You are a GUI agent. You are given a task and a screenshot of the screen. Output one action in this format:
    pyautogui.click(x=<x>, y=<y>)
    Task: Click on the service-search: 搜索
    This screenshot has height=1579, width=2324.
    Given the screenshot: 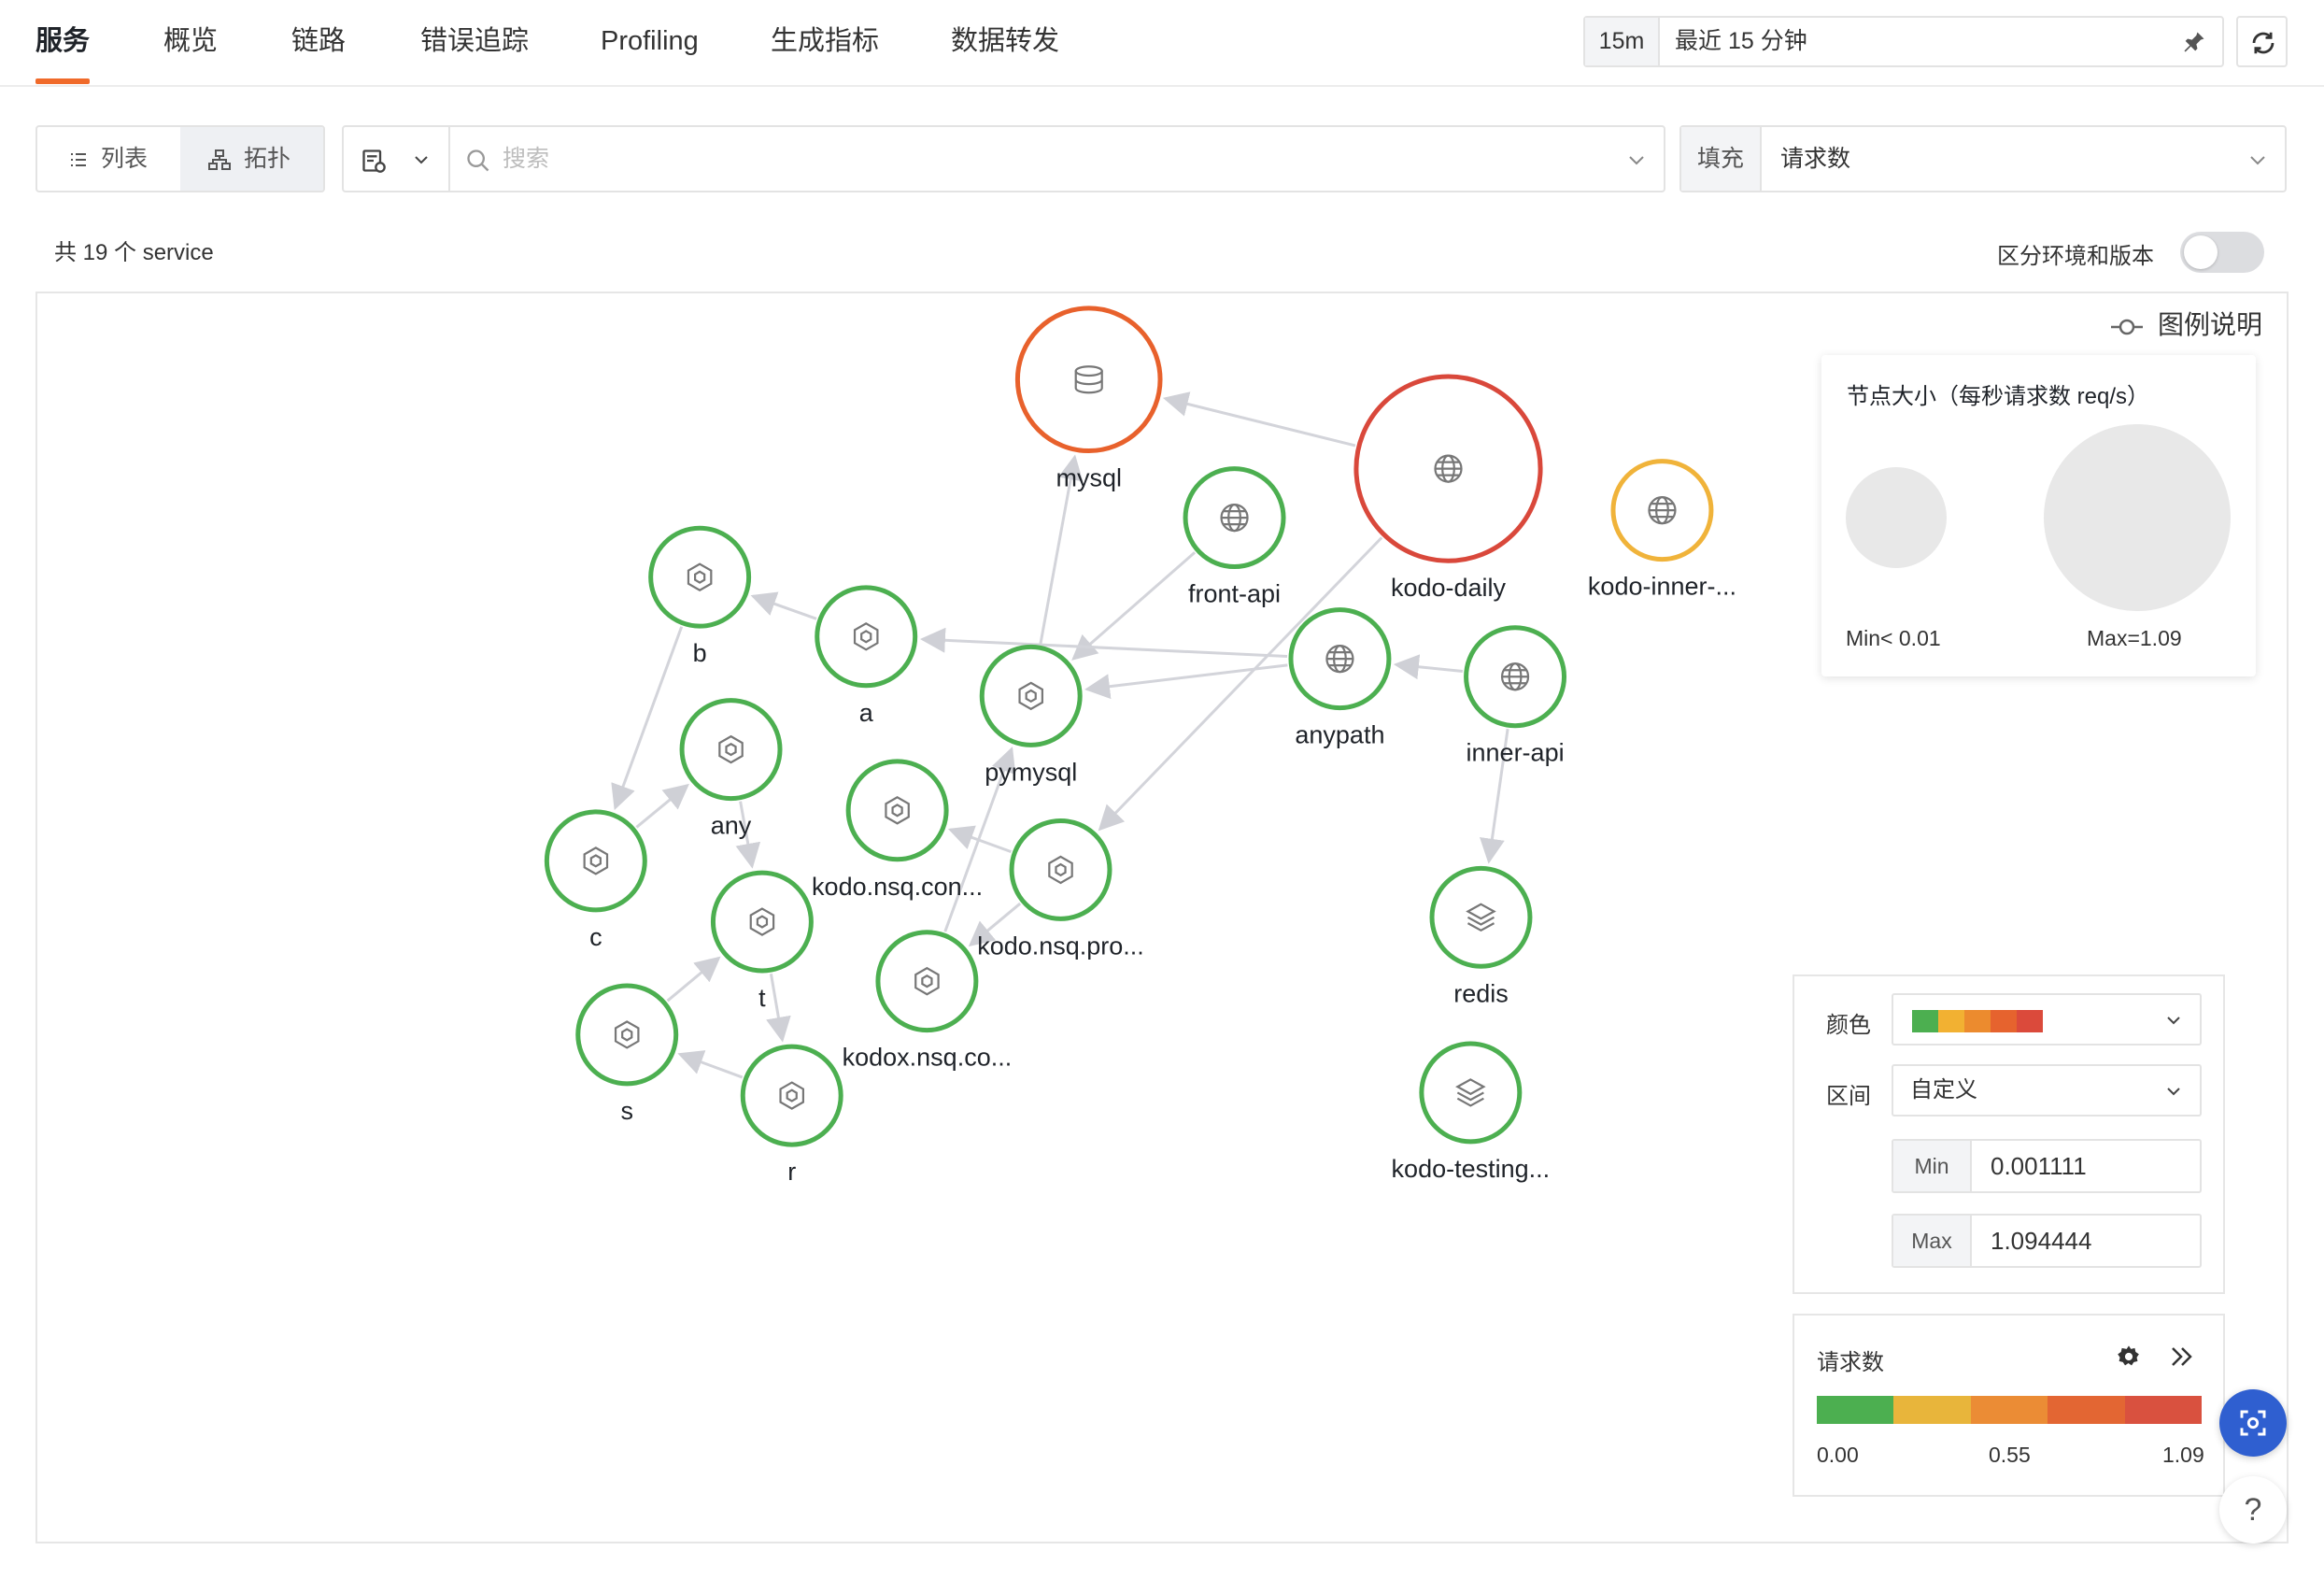 What is the action you would take?
    pyautogui.click(x=1003, y=159)
    